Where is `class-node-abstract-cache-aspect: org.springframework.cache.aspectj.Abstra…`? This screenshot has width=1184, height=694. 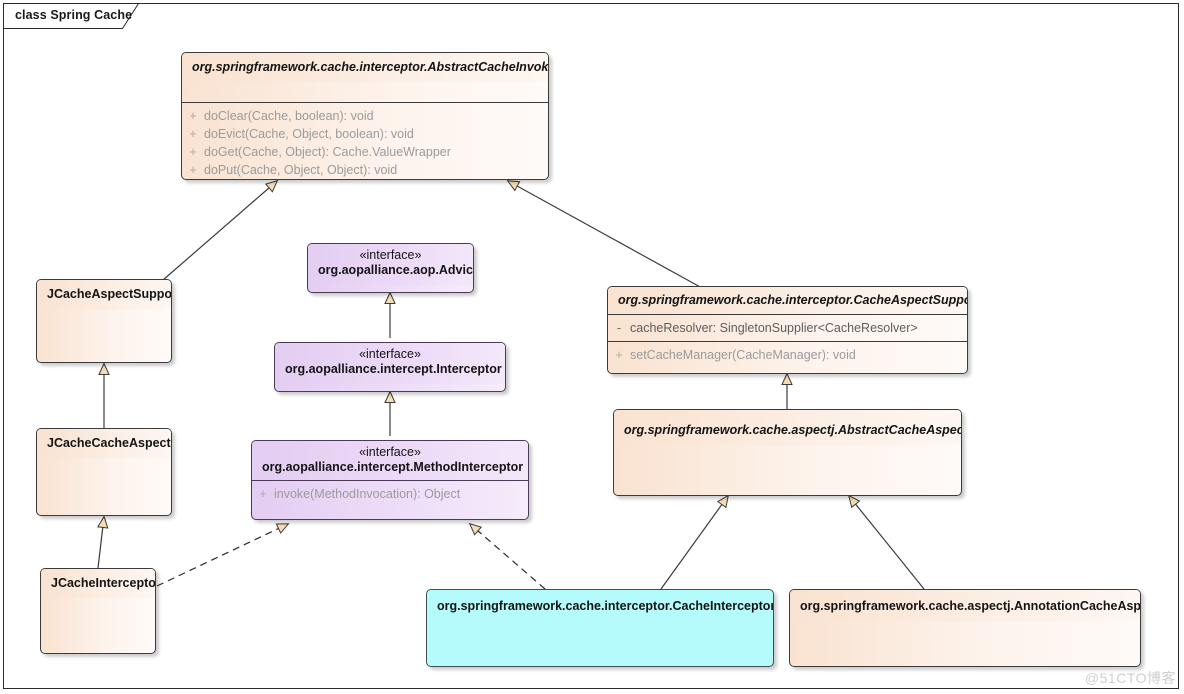 class-node-abstract-cache-aspect: org.springframework.cache.aspectj.Abstra… is located at coordinates (787, 452).